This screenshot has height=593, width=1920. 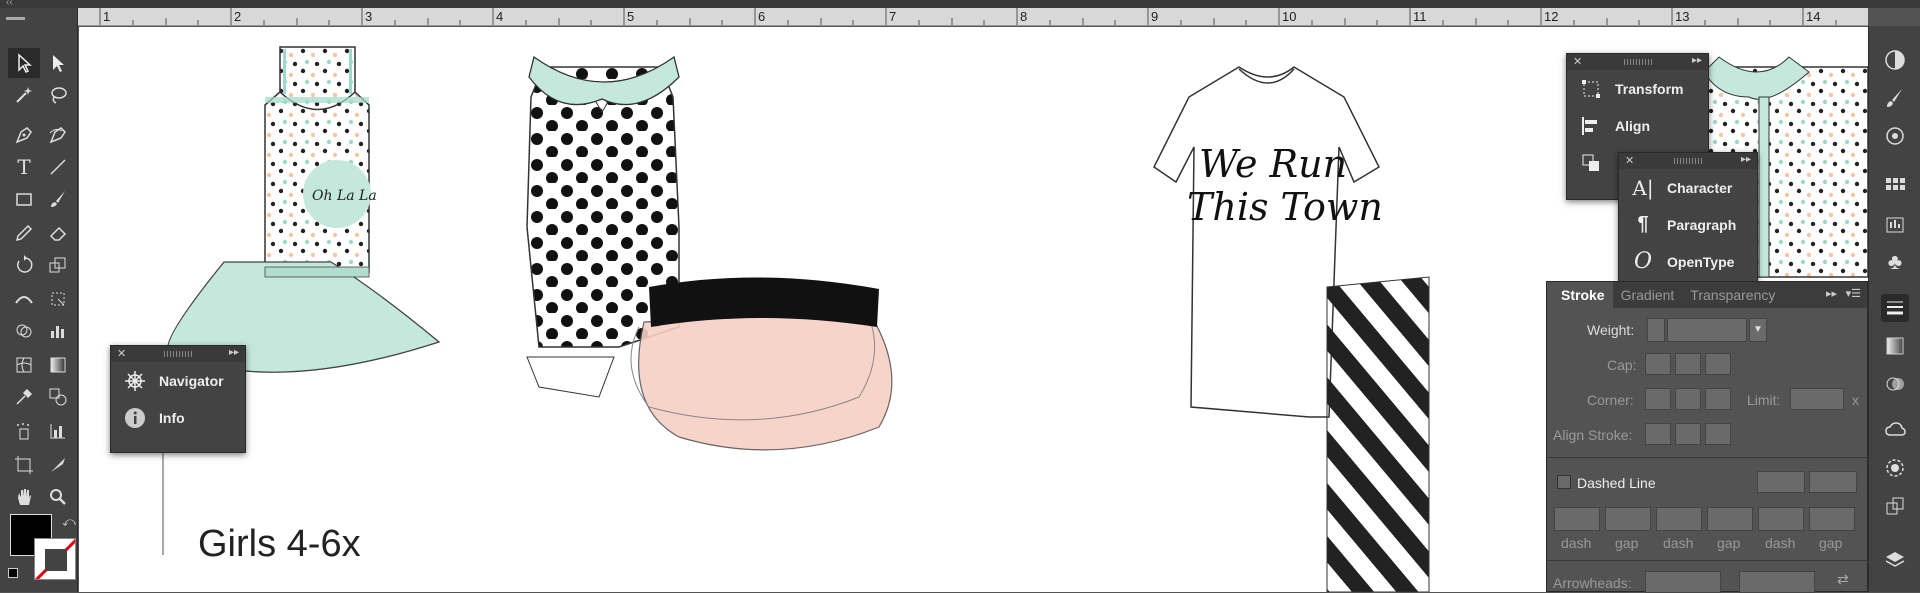 I want to click on zoom-tool-icon, so click(x=58, y=497).